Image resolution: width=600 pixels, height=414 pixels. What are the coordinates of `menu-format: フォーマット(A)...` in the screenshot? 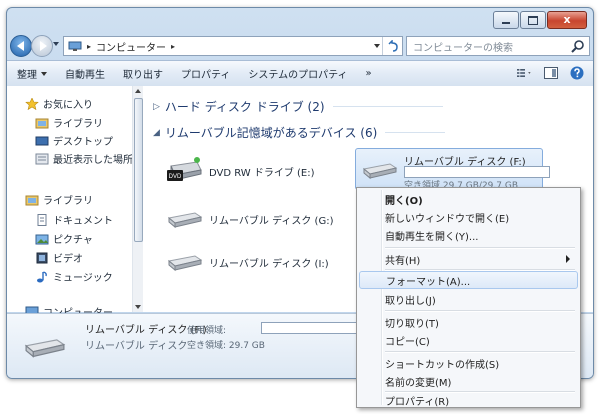 It's located at (468, 280).